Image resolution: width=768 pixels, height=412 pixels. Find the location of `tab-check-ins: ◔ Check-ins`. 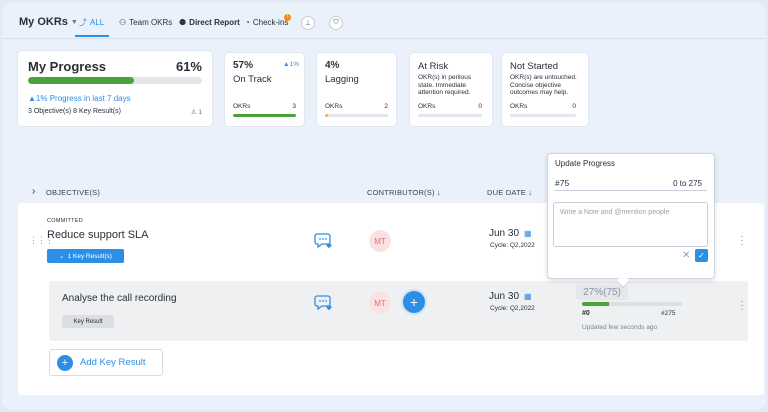

tab-check-ins: ◔ Check-ins is located at coordinates (266, 22).